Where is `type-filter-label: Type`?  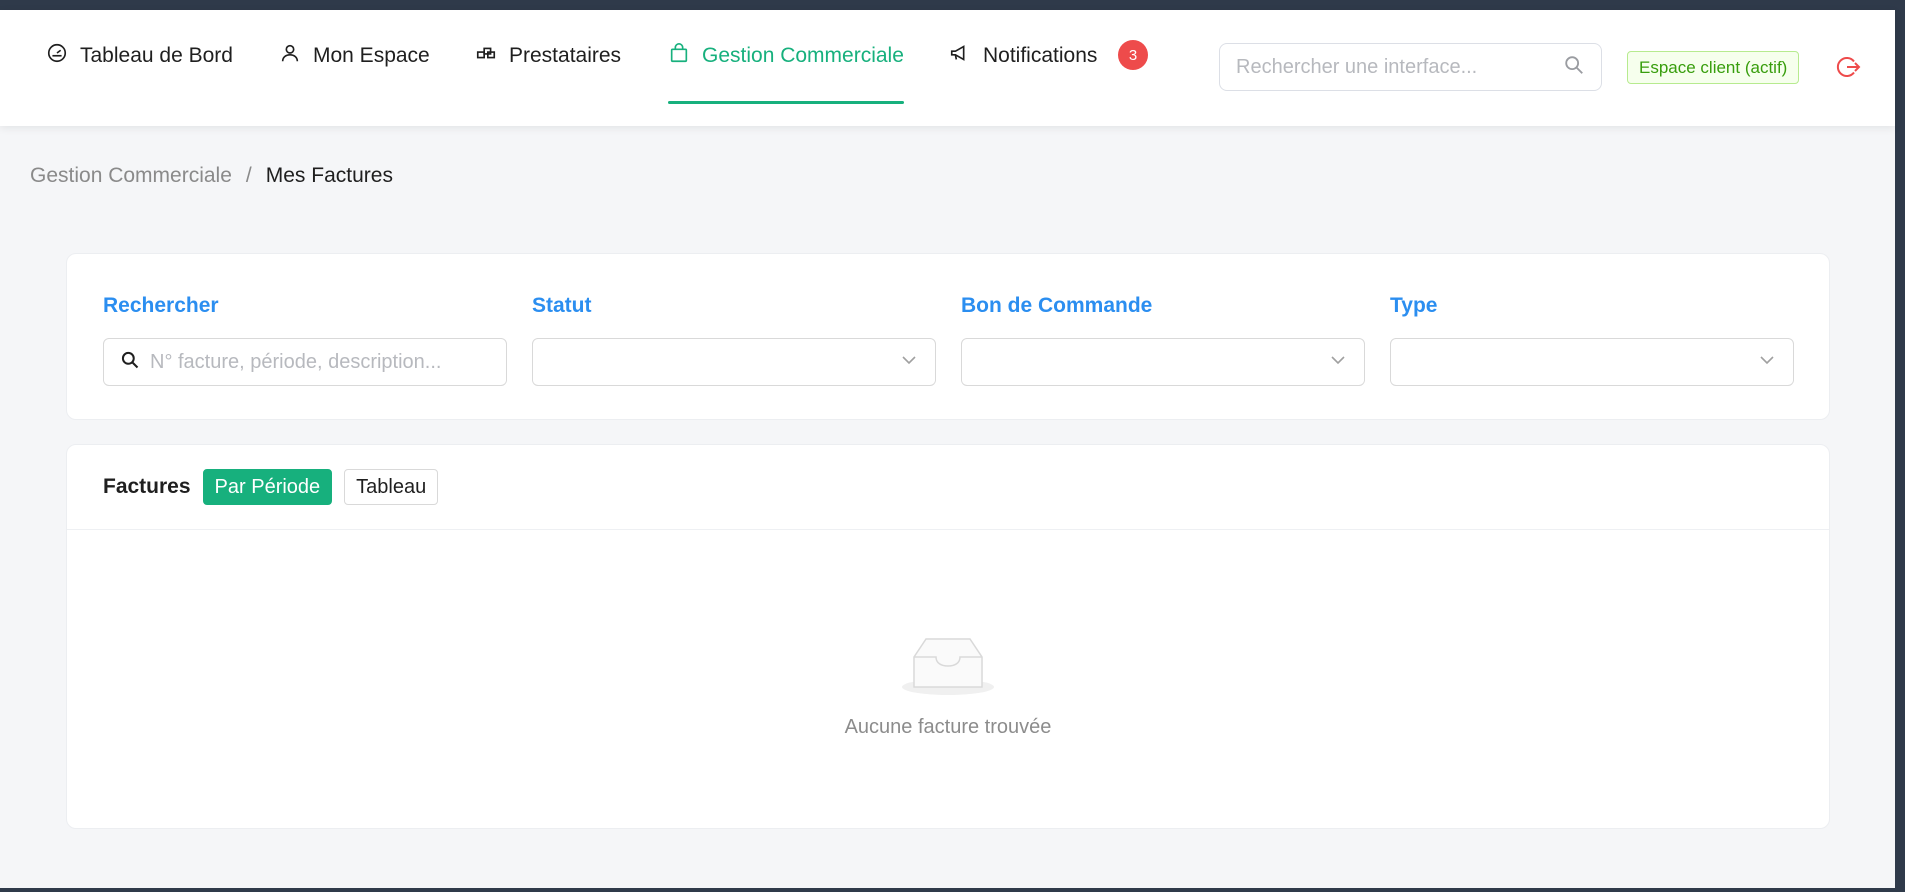
type-filter-label: Type is located at coordinates (1414, 305).